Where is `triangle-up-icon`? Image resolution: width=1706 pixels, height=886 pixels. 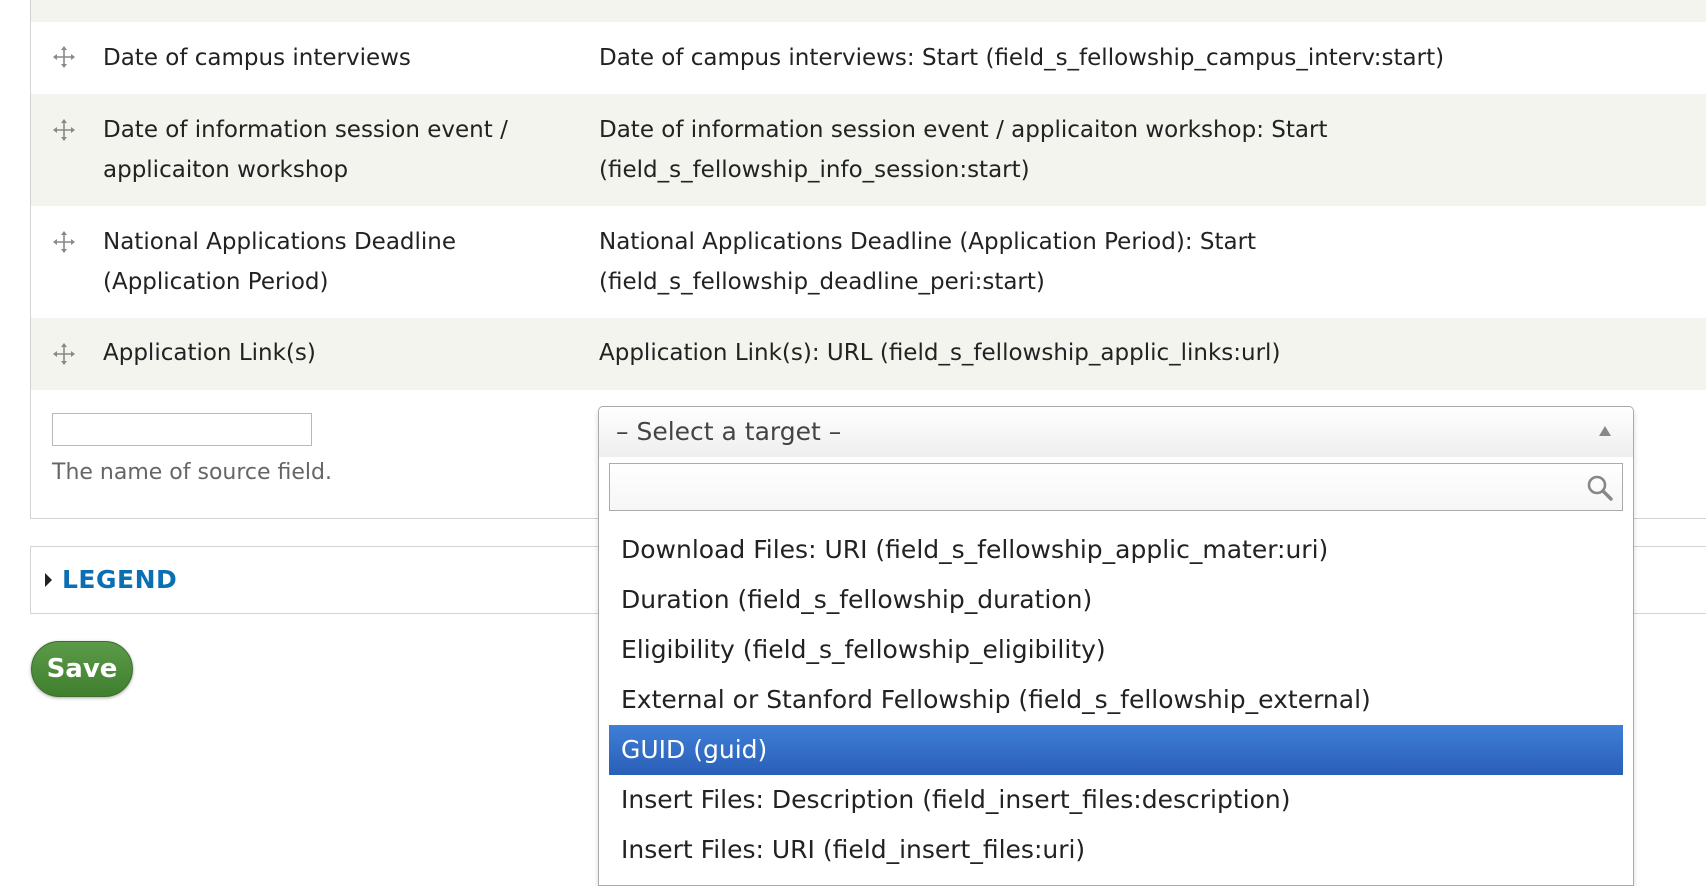 triangle-up-icon is located at coordinates (1605, 431).